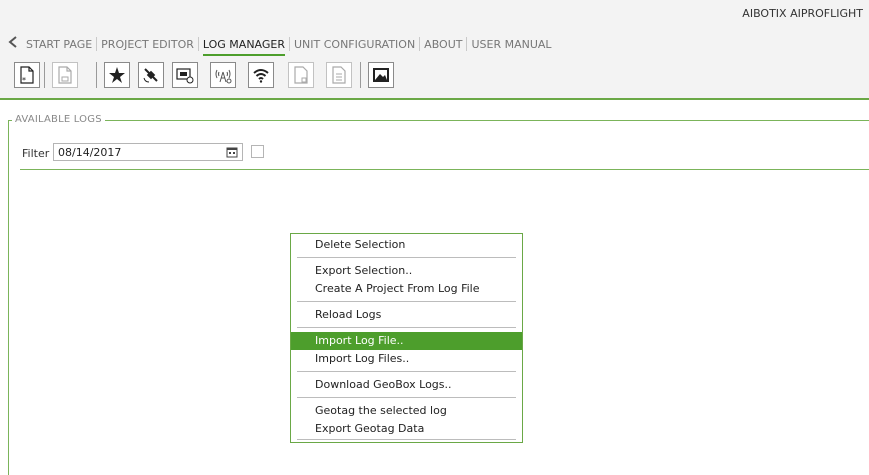 This screenshot has height=475, width=869. Describe the element at coordinates (406, 411) in the screenshot. I see `menu-geotag-selected-log: Geotag the selected log` at that location.